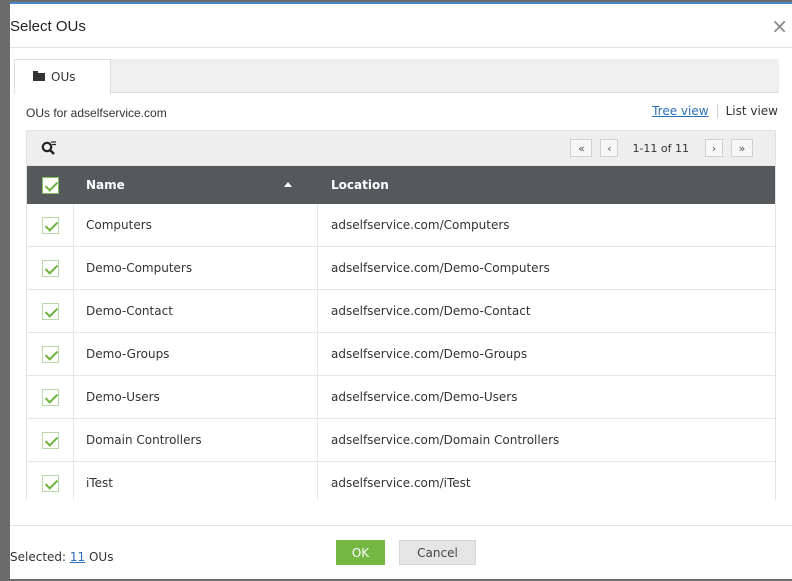  I want to click on select-all-checkbox, so click(50, 185).